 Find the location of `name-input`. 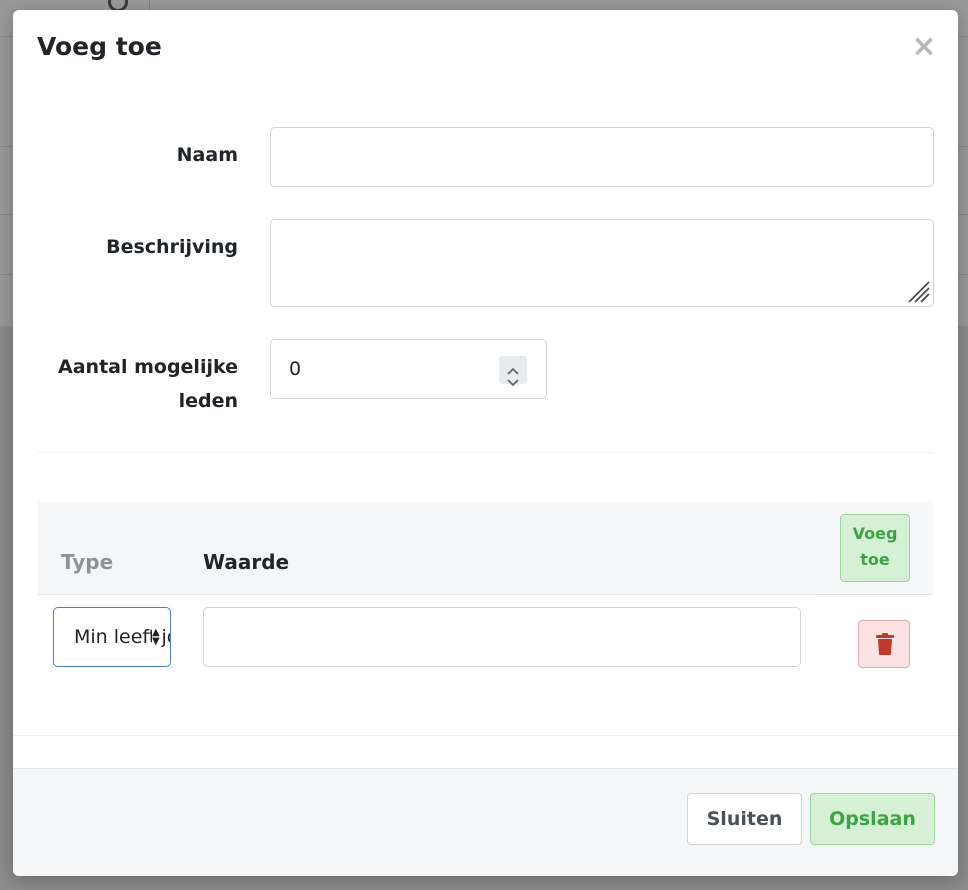

name-input is located at coordinates (602, 157).